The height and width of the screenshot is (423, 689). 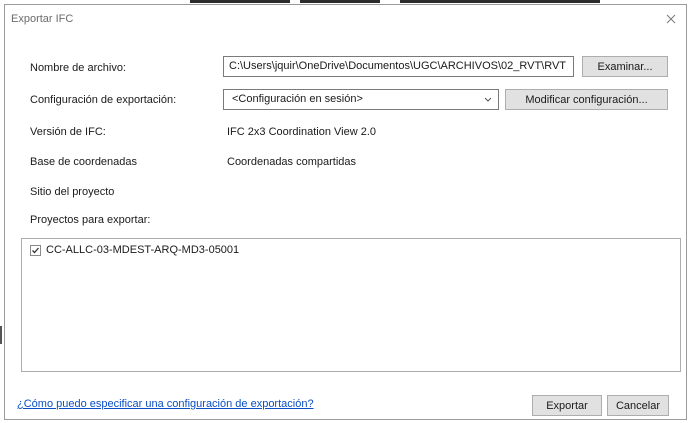 What do you see at coordinates (84, 162) in the screenshot?
I see `coordinate-base-label: Base de coordenadas` at bounding box center [84, 162].